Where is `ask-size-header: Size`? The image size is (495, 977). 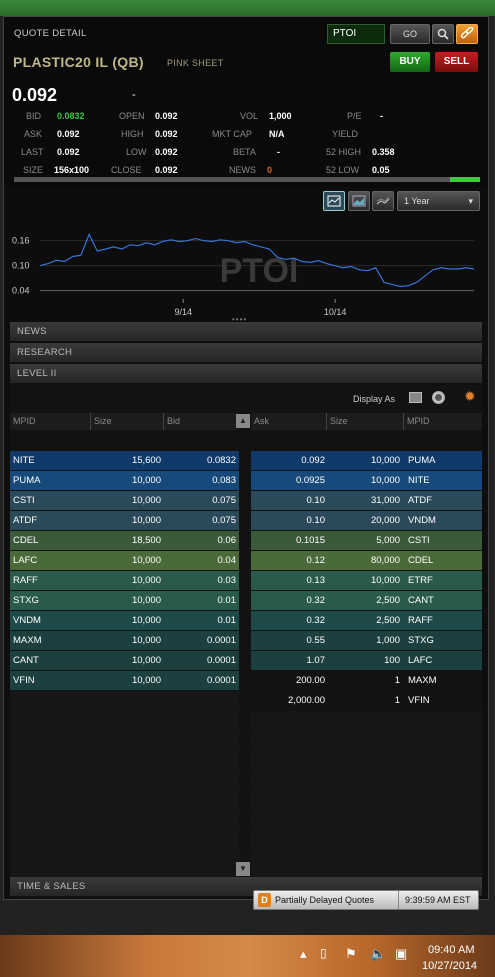 ask-size-header: Size is located at coordinates (337, 421).